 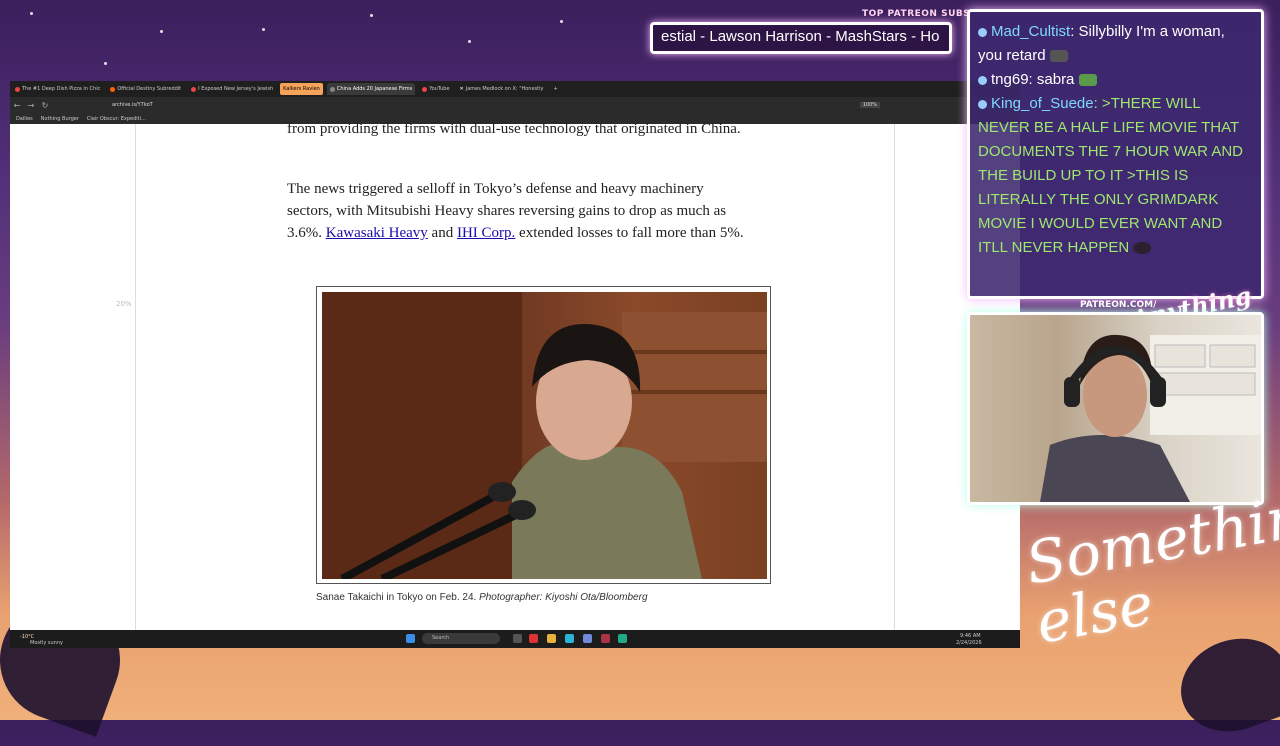 What do you see at coordinates (461, 89) in the screenshot?
I see `x-icon: ✕` at bounding box center [461, 89].